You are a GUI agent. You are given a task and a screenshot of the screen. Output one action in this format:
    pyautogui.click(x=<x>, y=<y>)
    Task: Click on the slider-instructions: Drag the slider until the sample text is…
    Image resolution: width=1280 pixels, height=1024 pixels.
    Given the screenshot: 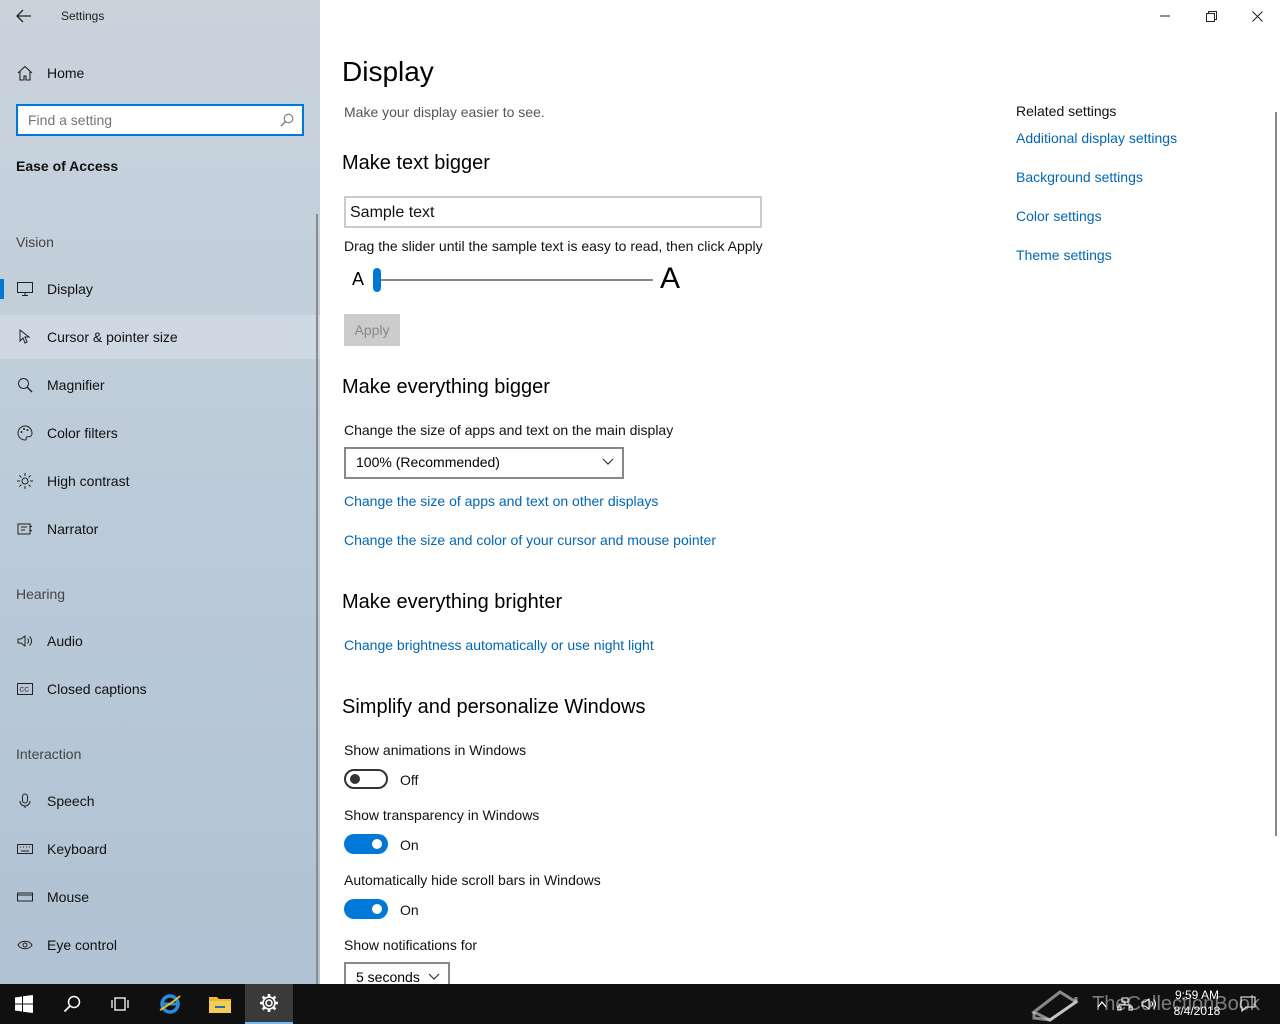 What is the action you would take?
    pyautogui.click(x=553, y=246)
    